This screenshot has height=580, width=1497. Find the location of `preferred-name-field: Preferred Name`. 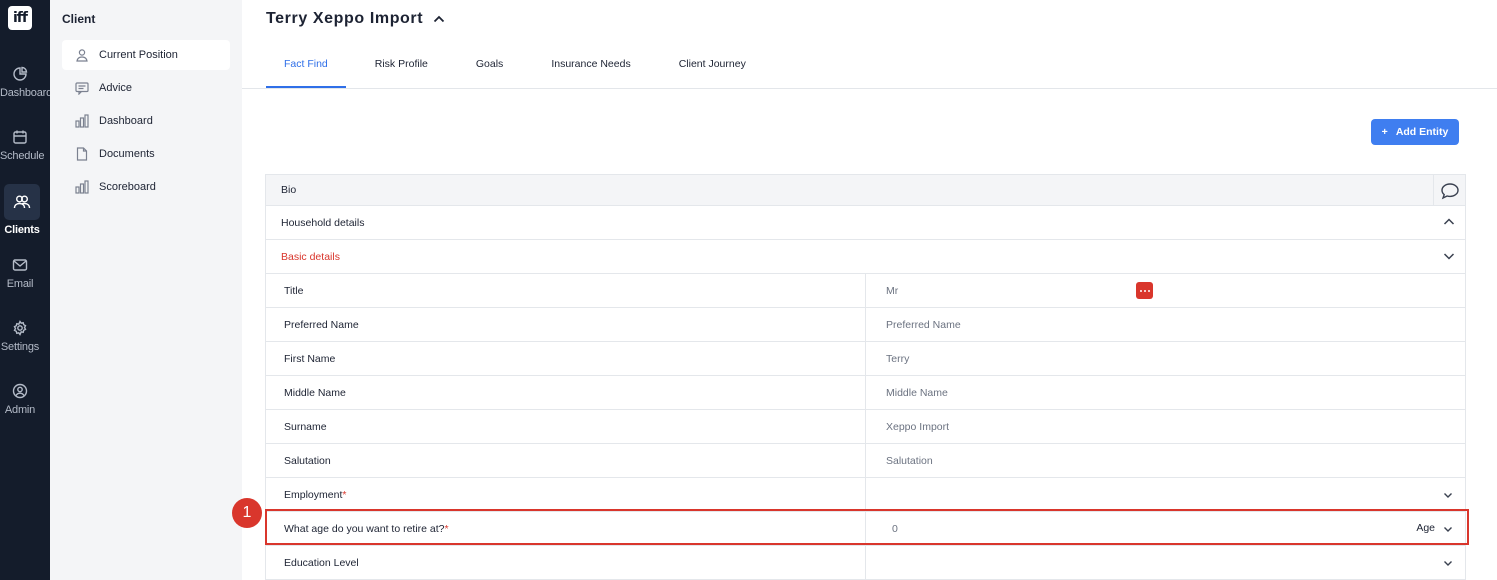

preferred-name-field: Preferred Name is located at coordinates (1165, 324).